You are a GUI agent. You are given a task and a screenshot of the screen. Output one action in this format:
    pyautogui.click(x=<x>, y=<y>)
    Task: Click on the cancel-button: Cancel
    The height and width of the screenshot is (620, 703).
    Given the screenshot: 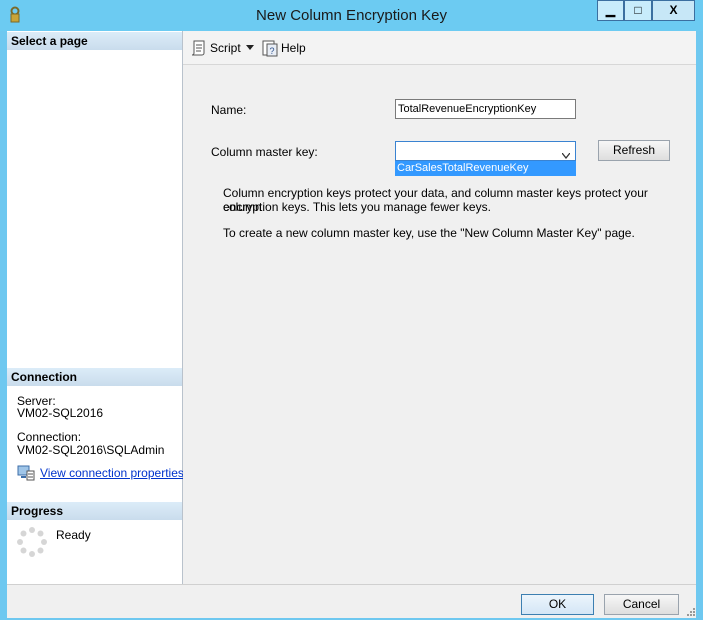 What is the action you would take?
    pyautogui.click(x=641, y=604)
    